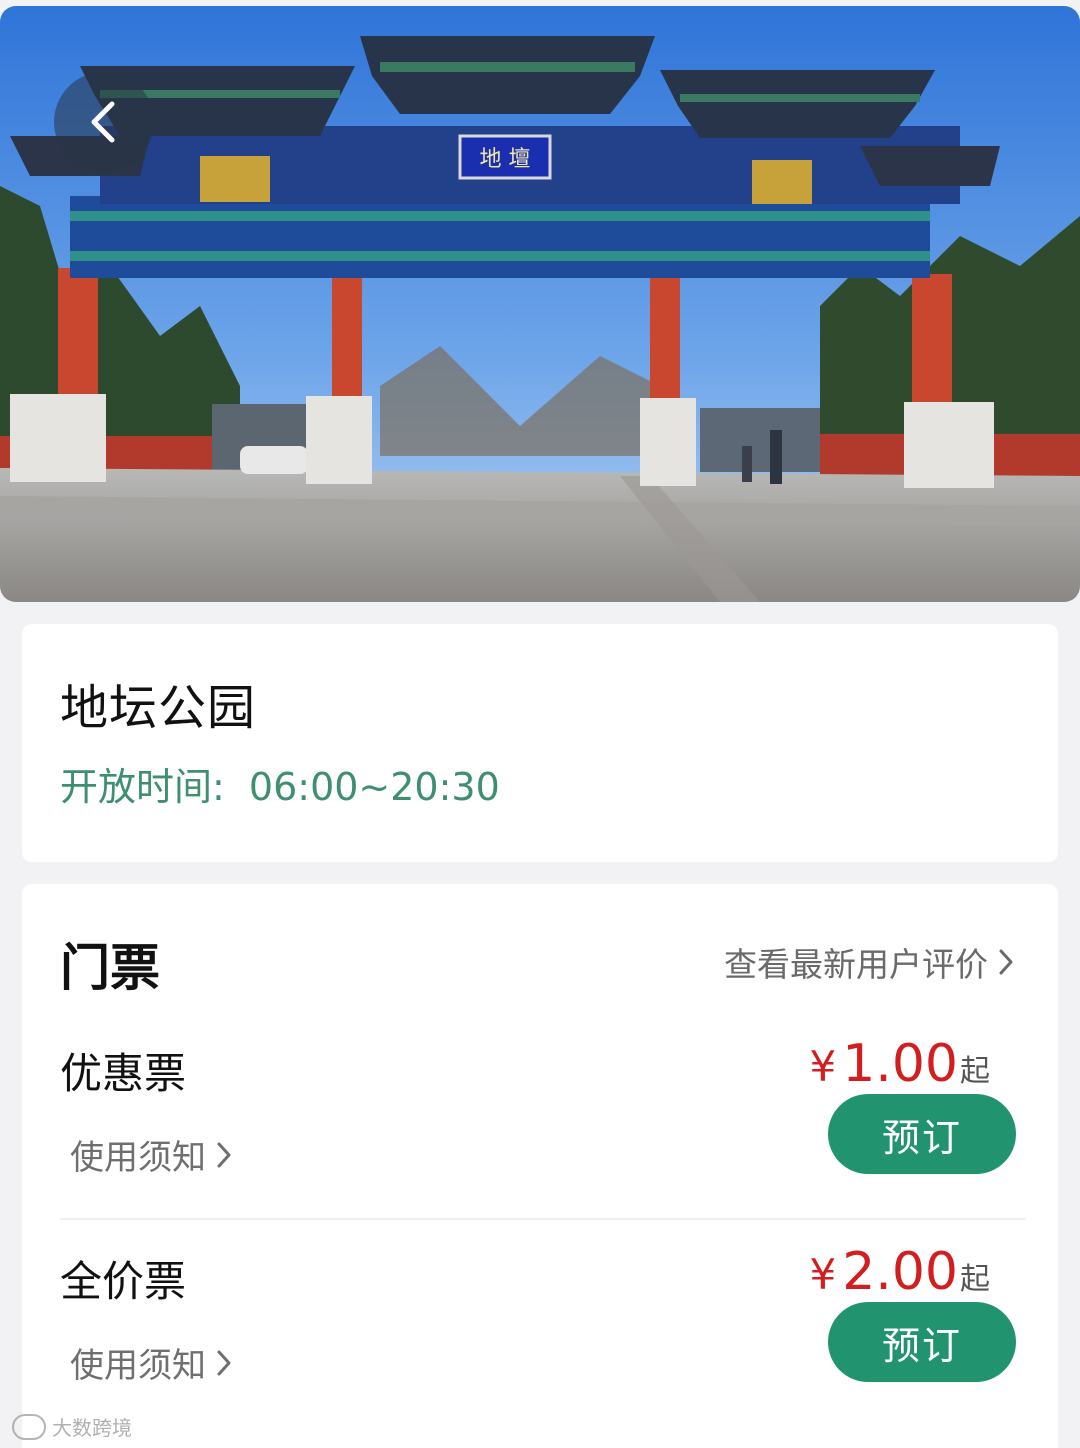 This screenshot has height=1448, width=1080. What do you see at coordinates (374, 787) in the screenshot?
I see `opening-hours-value: 06:00~20:30` at bounding box center [374, 787].